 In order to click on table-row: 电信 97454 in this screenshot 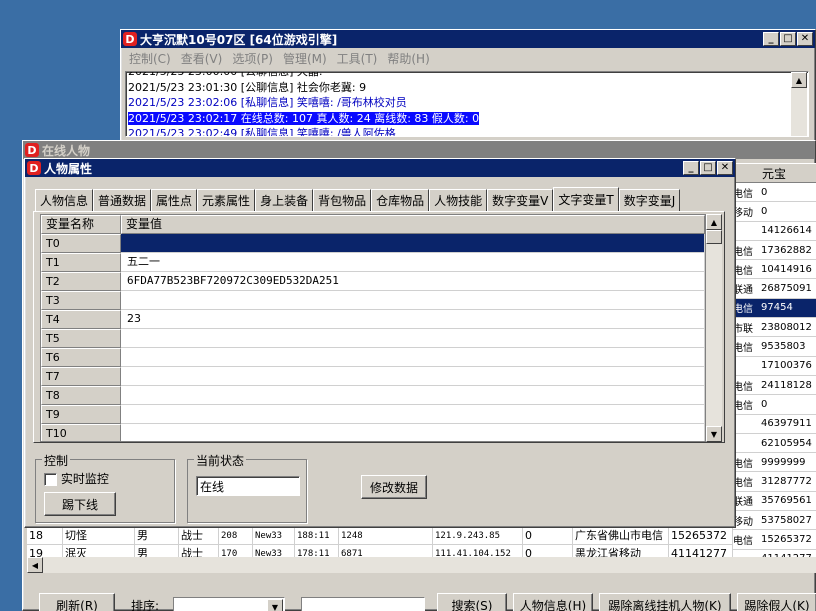, I will do `click(774, 308)`.